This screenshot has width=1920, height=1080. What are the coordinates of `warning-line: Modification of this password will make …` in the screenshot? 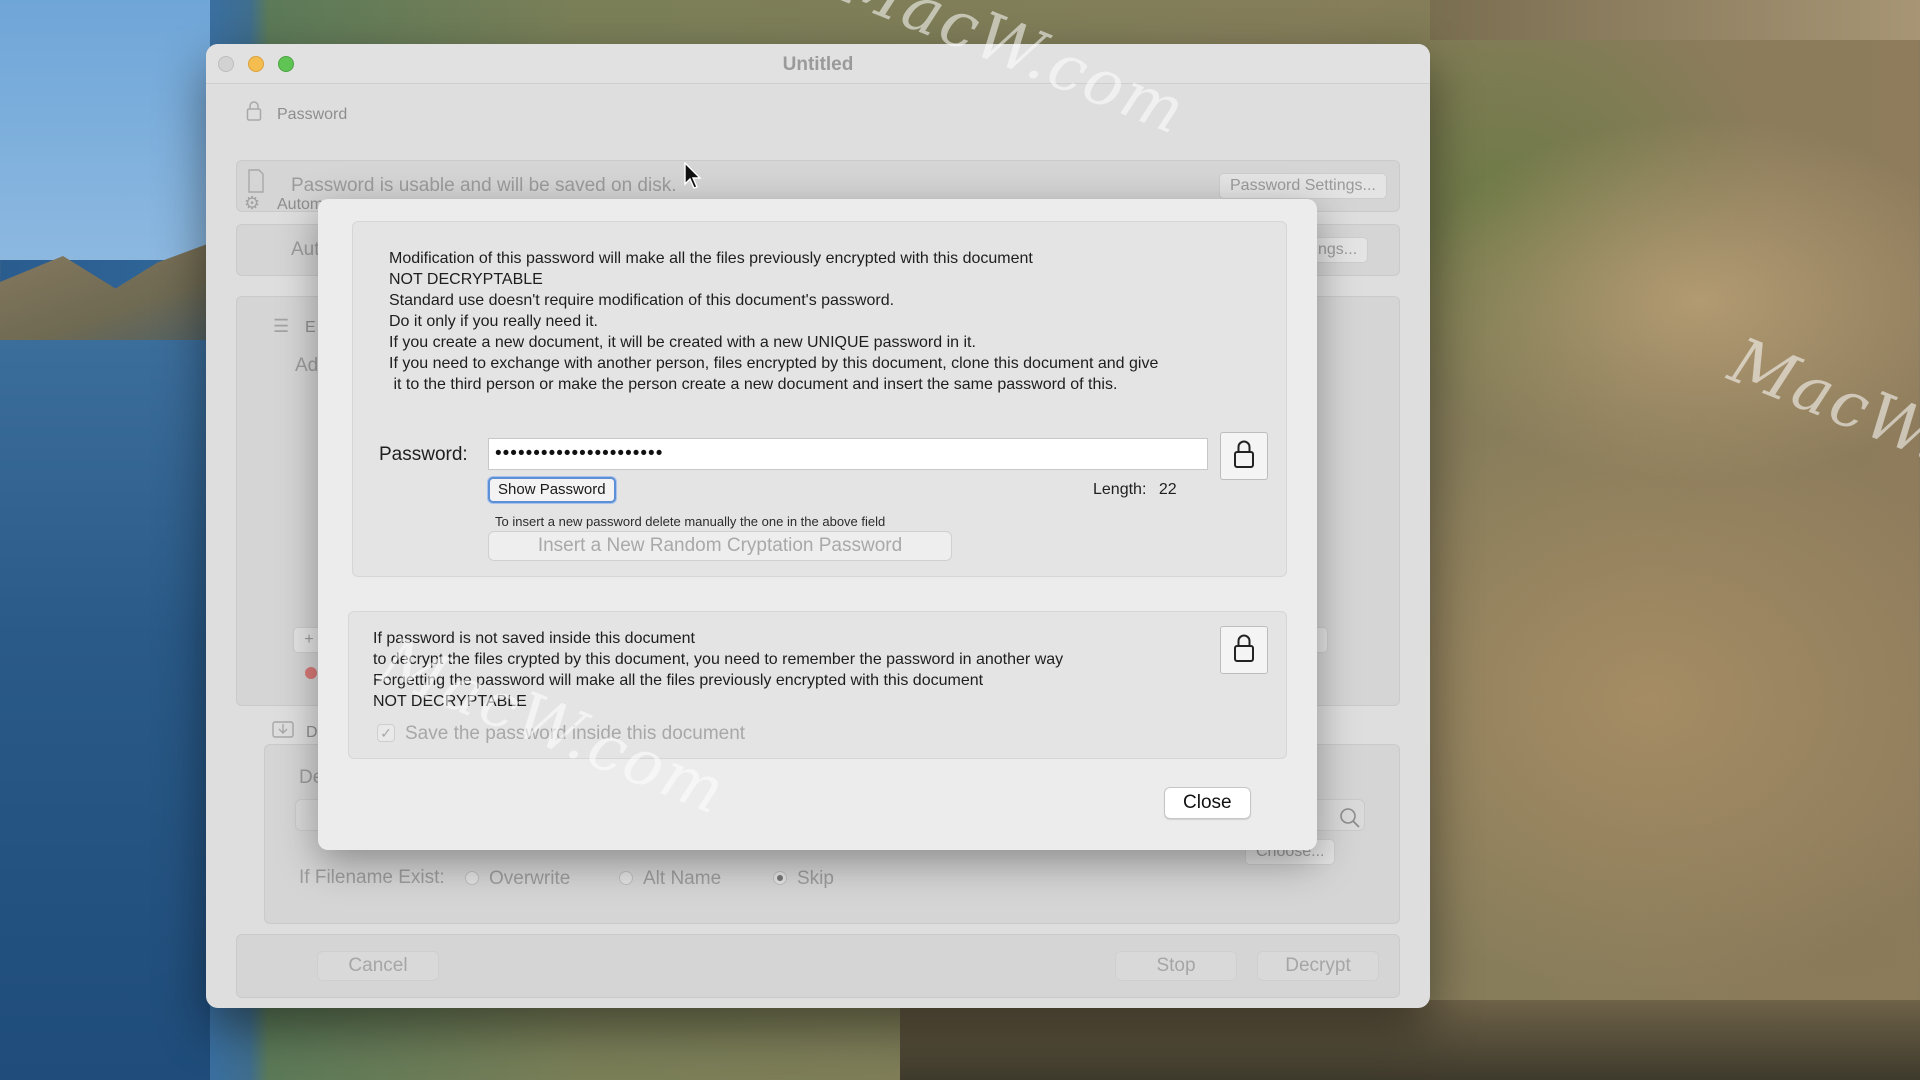 It's located at (711, 258).